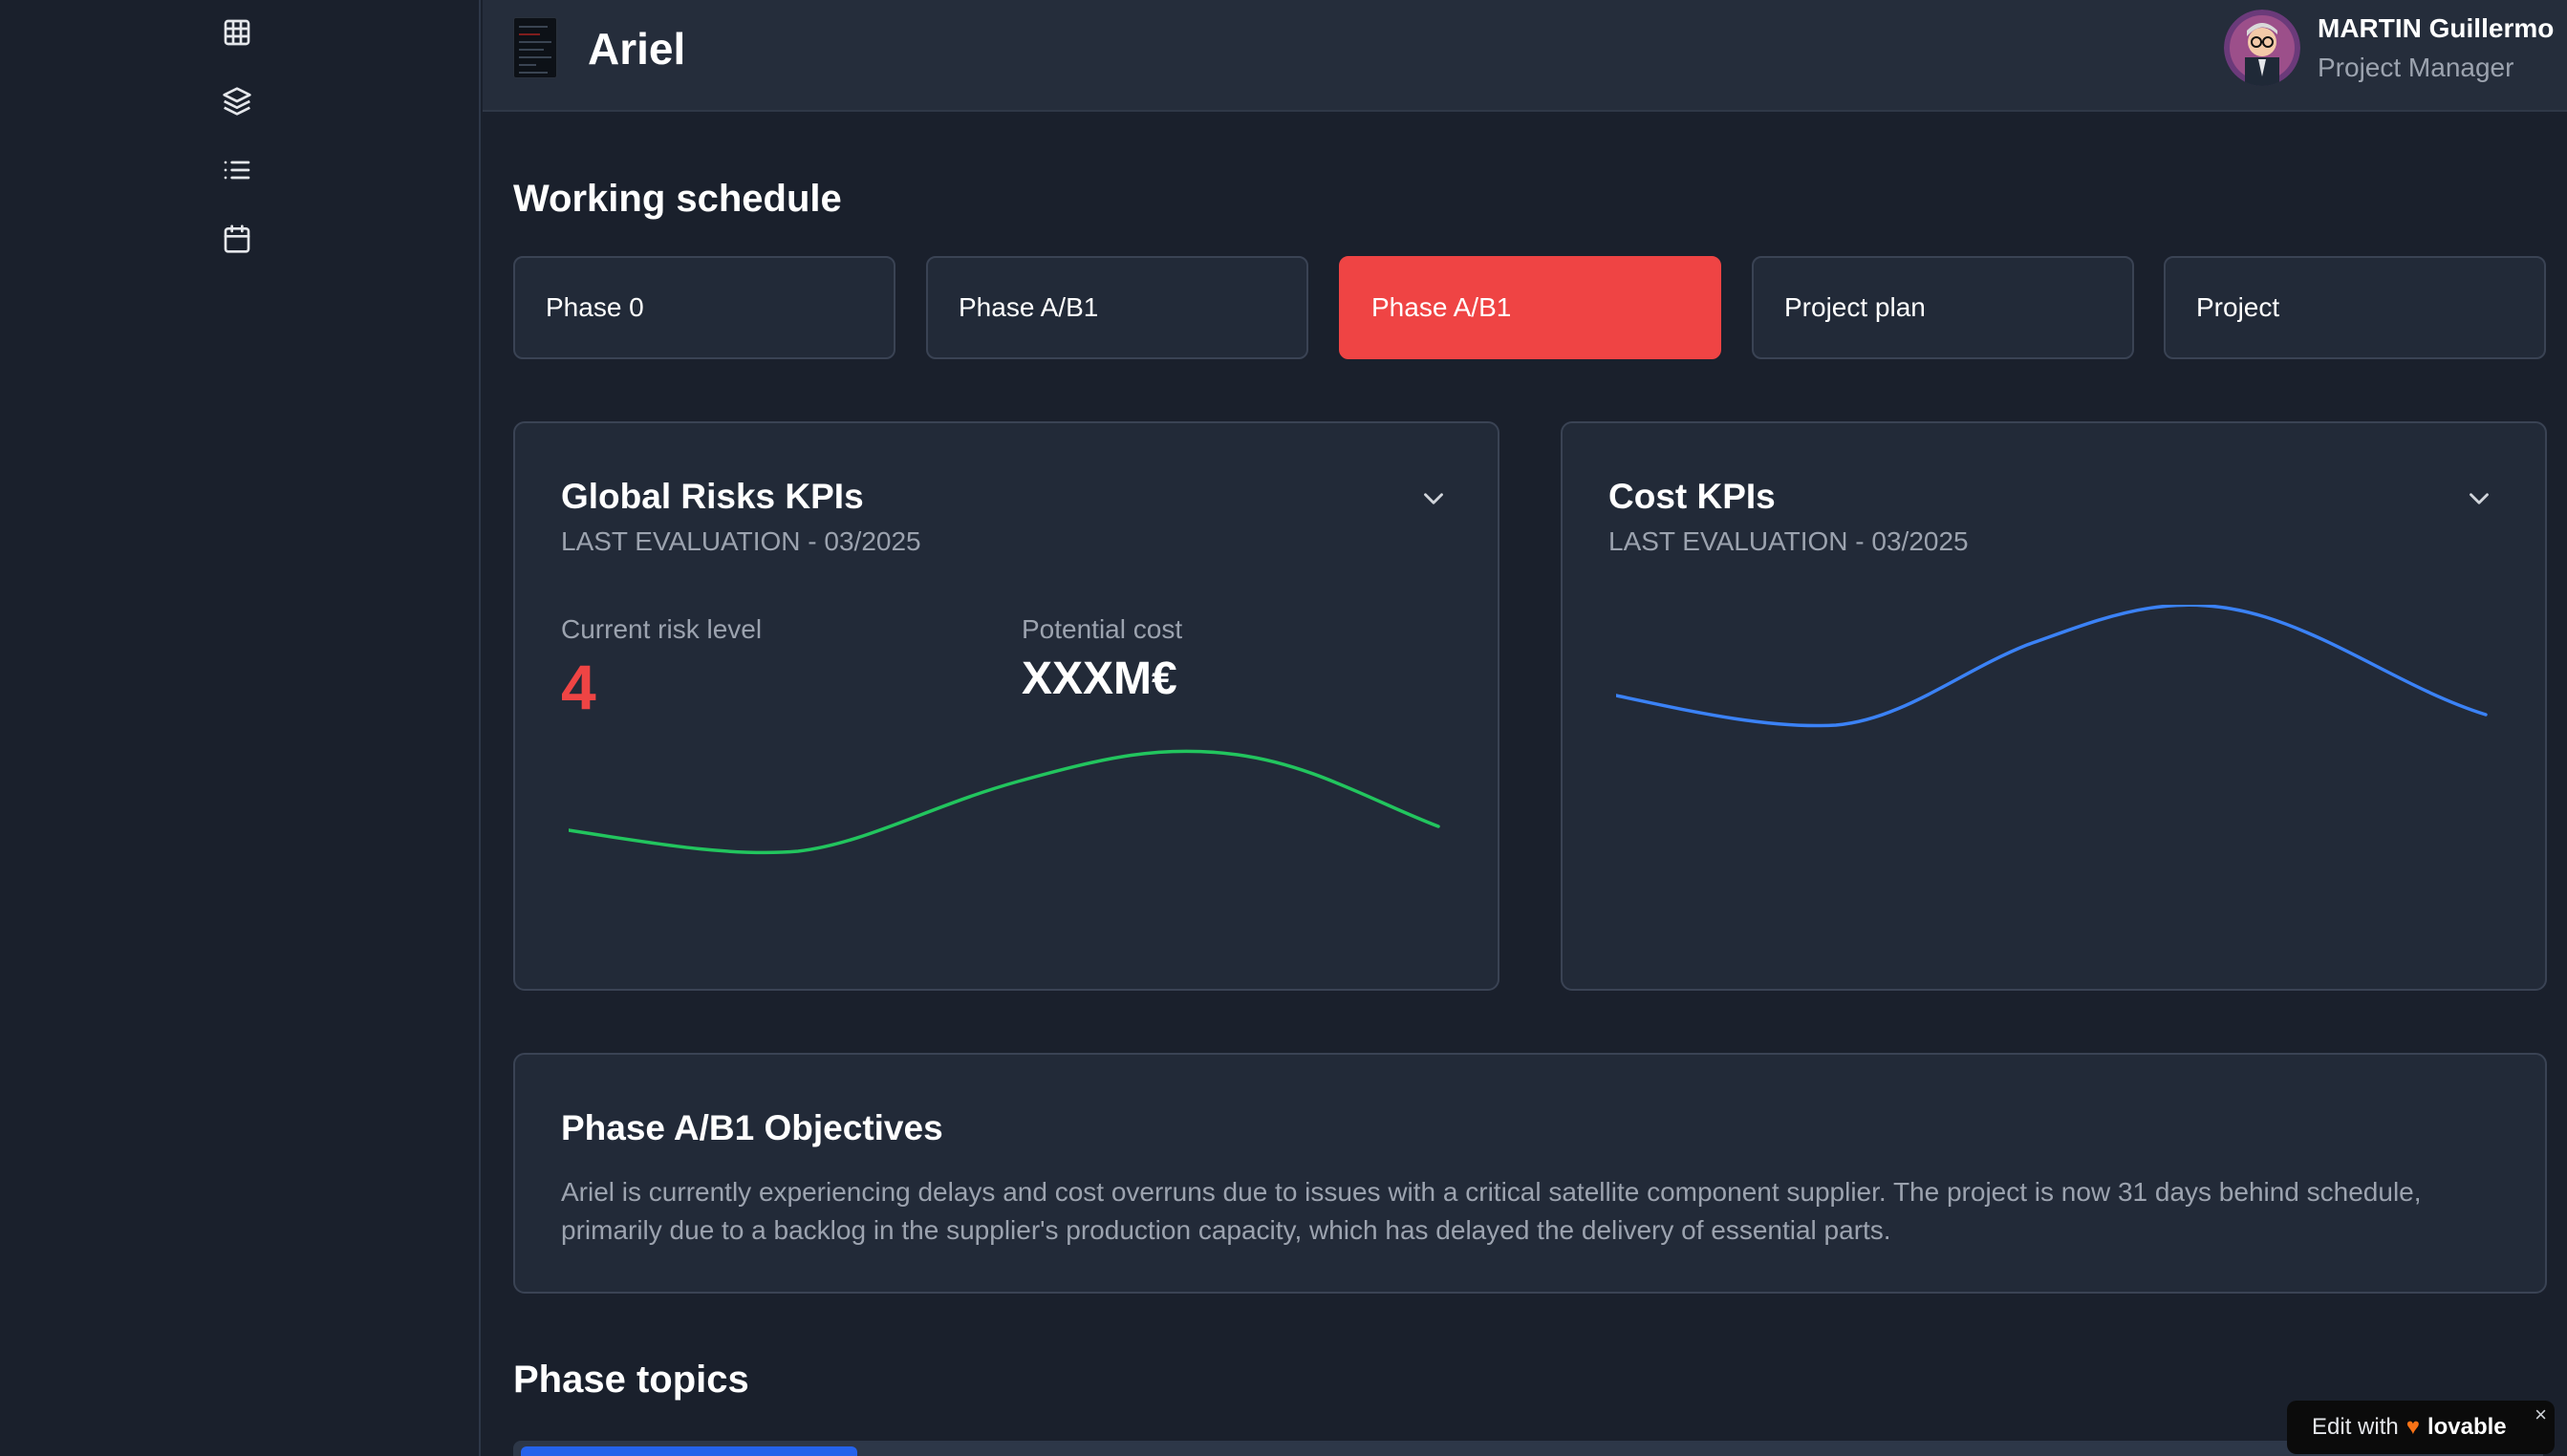  I want to click on app-title: Ariel, so click(637, 49).